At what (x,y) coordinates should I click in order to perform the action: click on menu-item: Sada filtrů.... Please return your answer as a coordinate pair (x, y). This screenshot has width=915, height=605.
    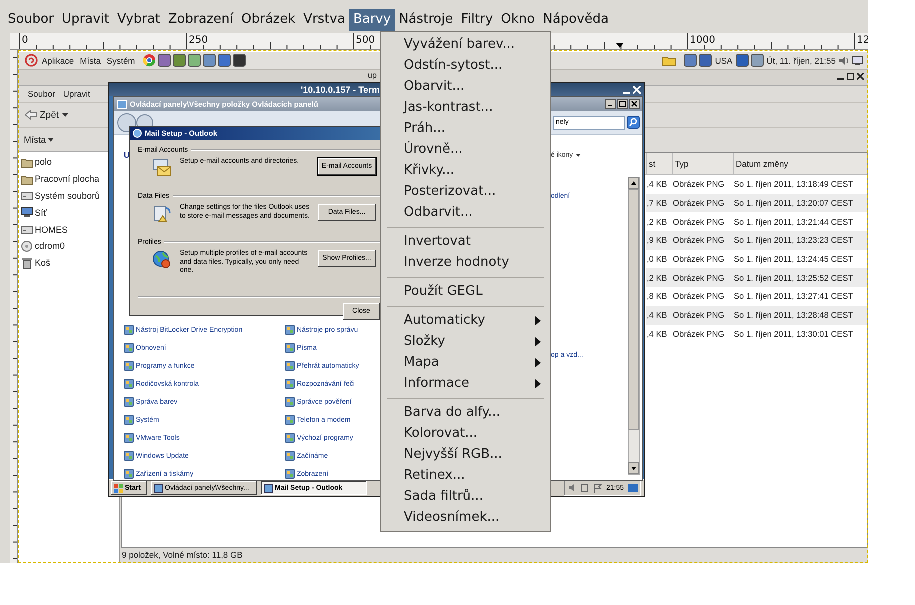
    Looking at the image, I should click on (465, 496).